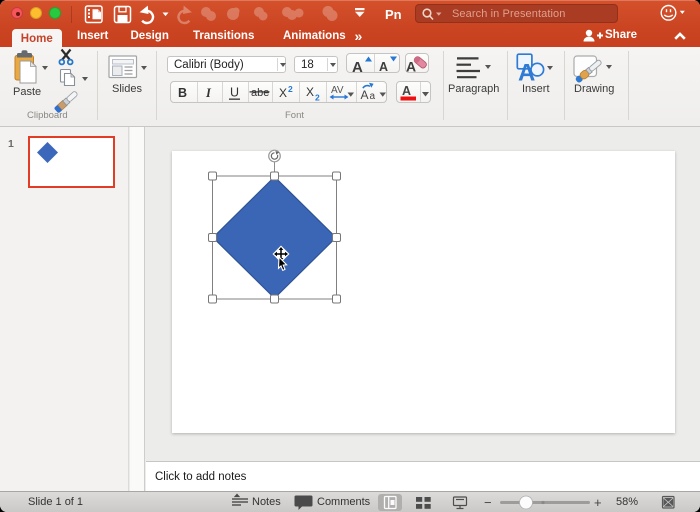 Image resolution: width=700 pixels, height=512 pixels. I want to click on svg-text: I, so click(208, 93).